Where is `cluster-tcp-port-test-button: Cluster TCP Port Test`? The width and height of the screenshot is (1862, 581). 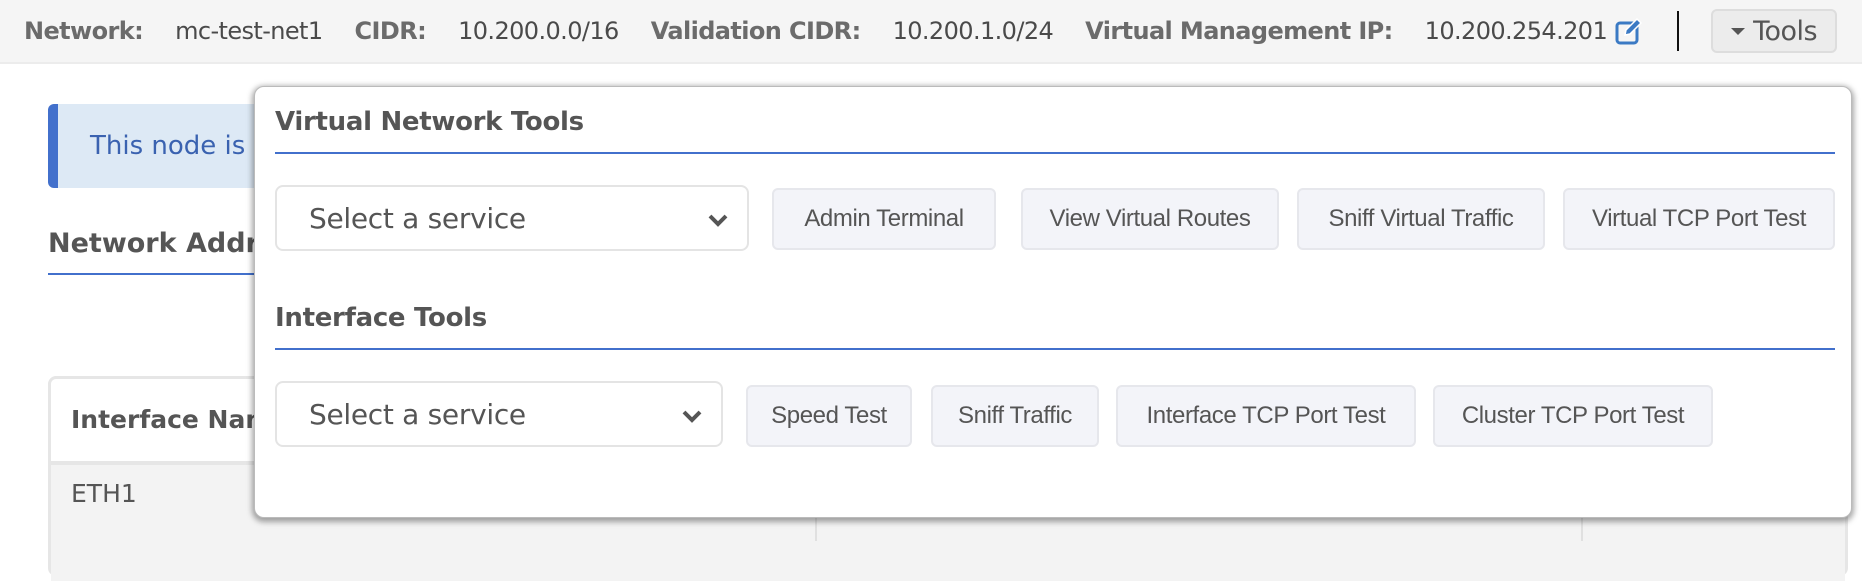
cluster-tcp-port-test-button: Cluster TCP Port Test is located at coordinates (1573, 416).